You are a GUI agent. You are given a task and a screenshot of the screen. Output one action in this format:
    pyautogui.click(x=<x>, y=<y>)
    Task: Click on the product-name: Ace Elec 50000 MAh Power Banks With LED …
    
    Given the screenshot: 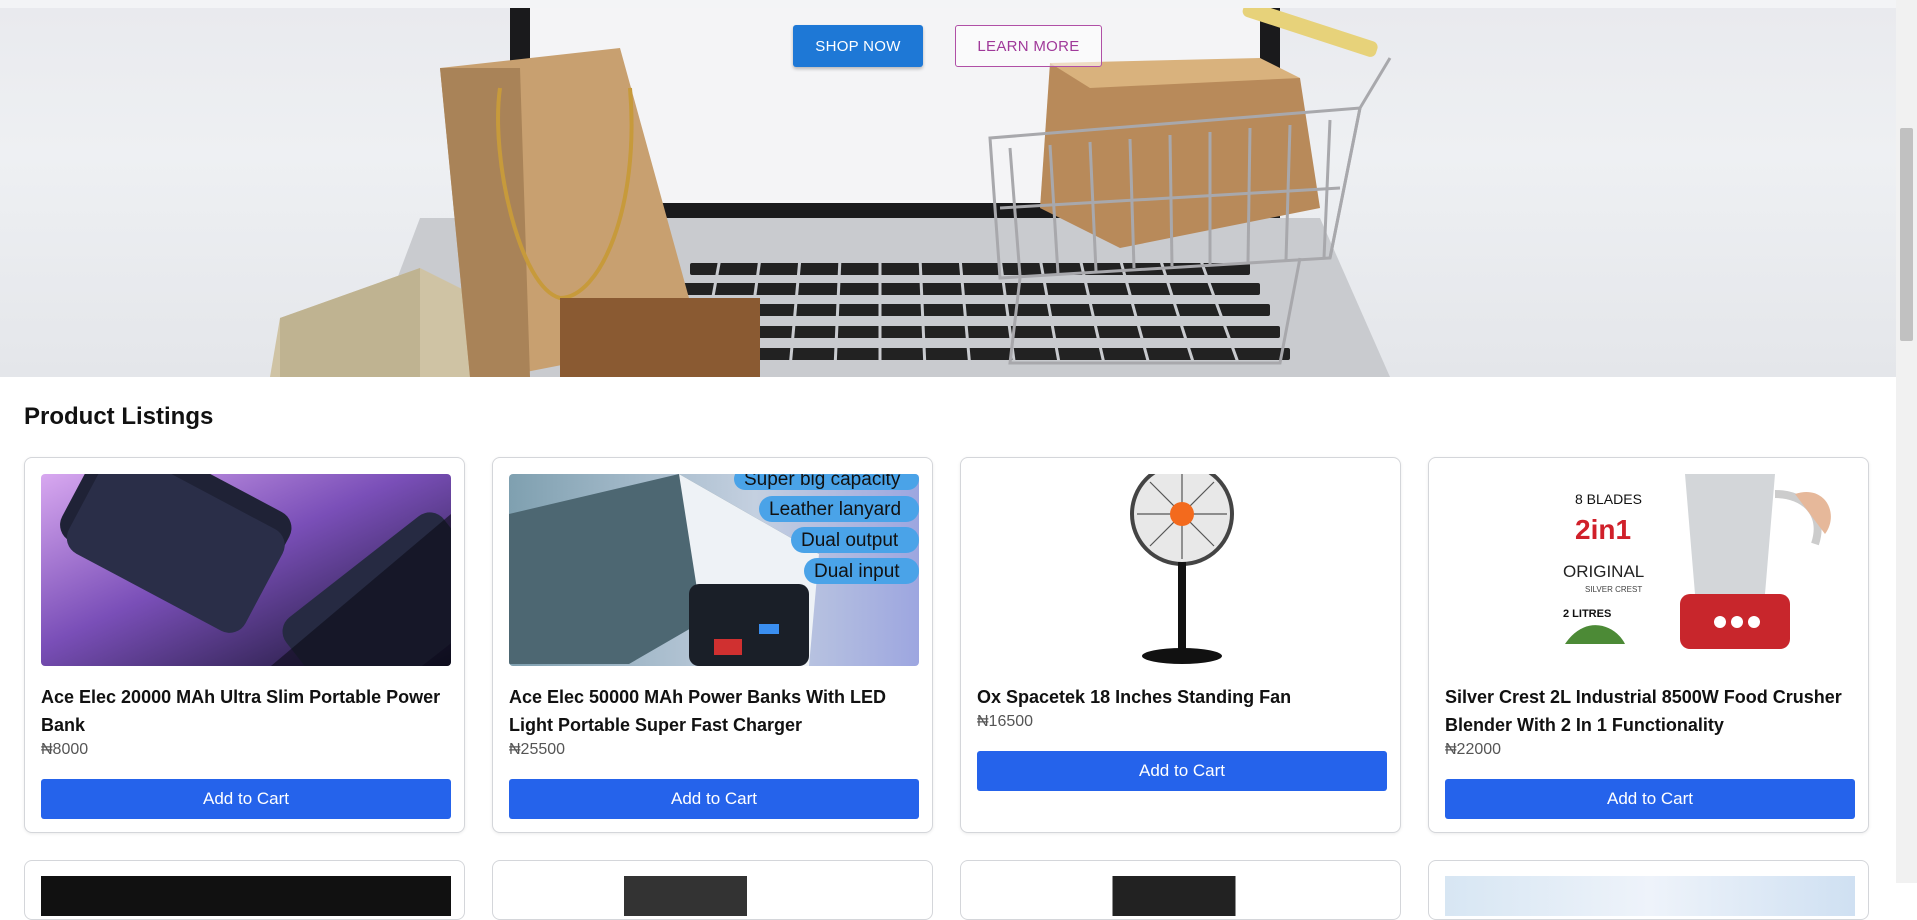 What is the action you would take?
    pyautogui.click(x=714, y=711)
    